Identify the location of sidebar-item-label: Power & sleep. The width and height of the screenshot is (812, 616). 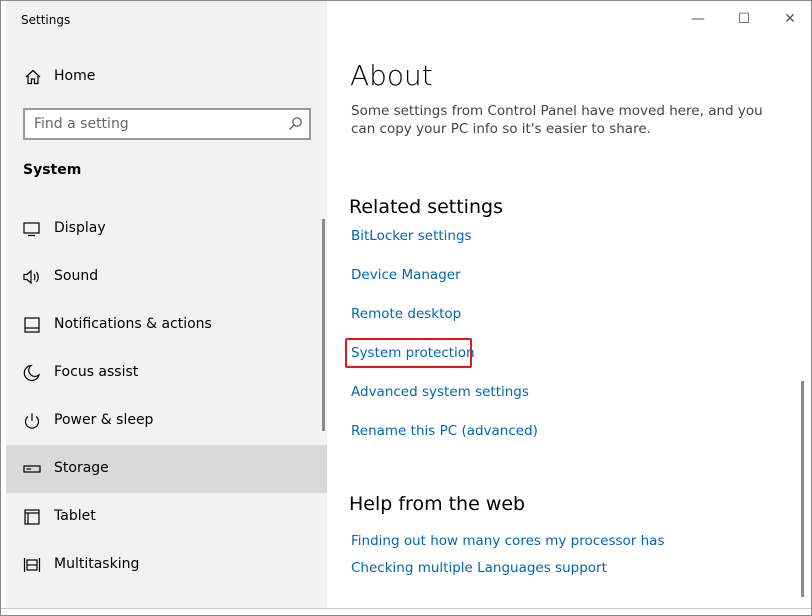
(104, 420).